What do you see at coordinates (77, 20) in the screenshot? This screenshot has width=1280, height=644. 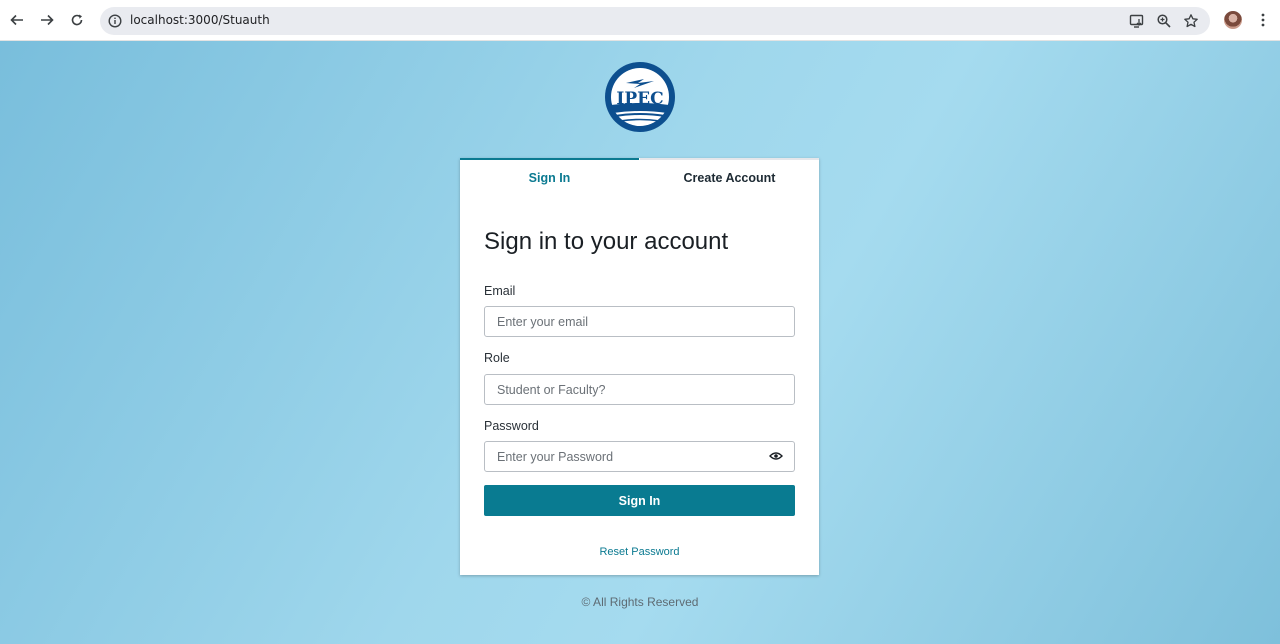 I see `reload-icon` at bounding box center [77, 20].